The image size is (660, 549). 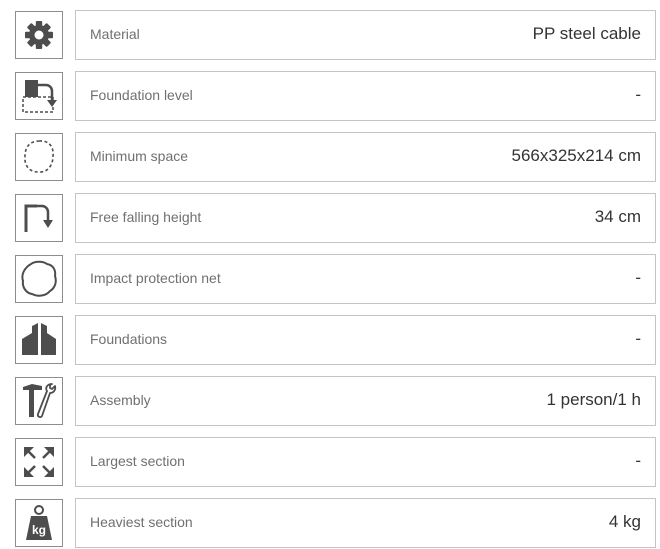 I want to click on expand-arrows-icon, so click(x=39, y=462).